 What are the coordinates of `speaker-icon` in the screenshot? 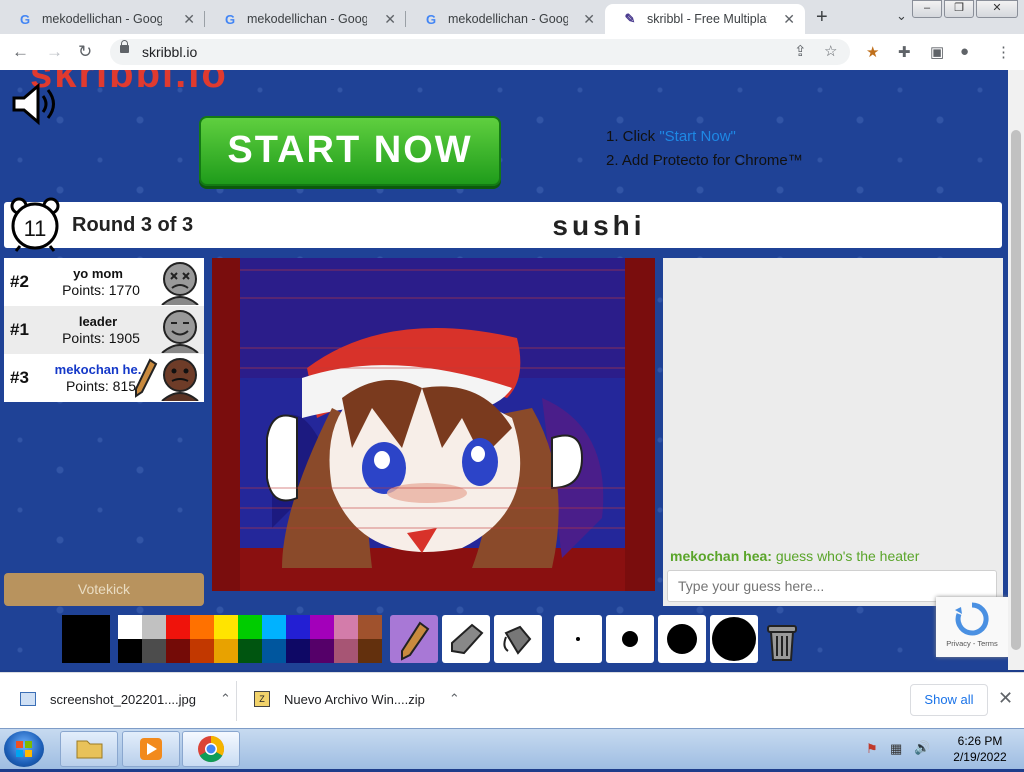 It's located at (33, 104).